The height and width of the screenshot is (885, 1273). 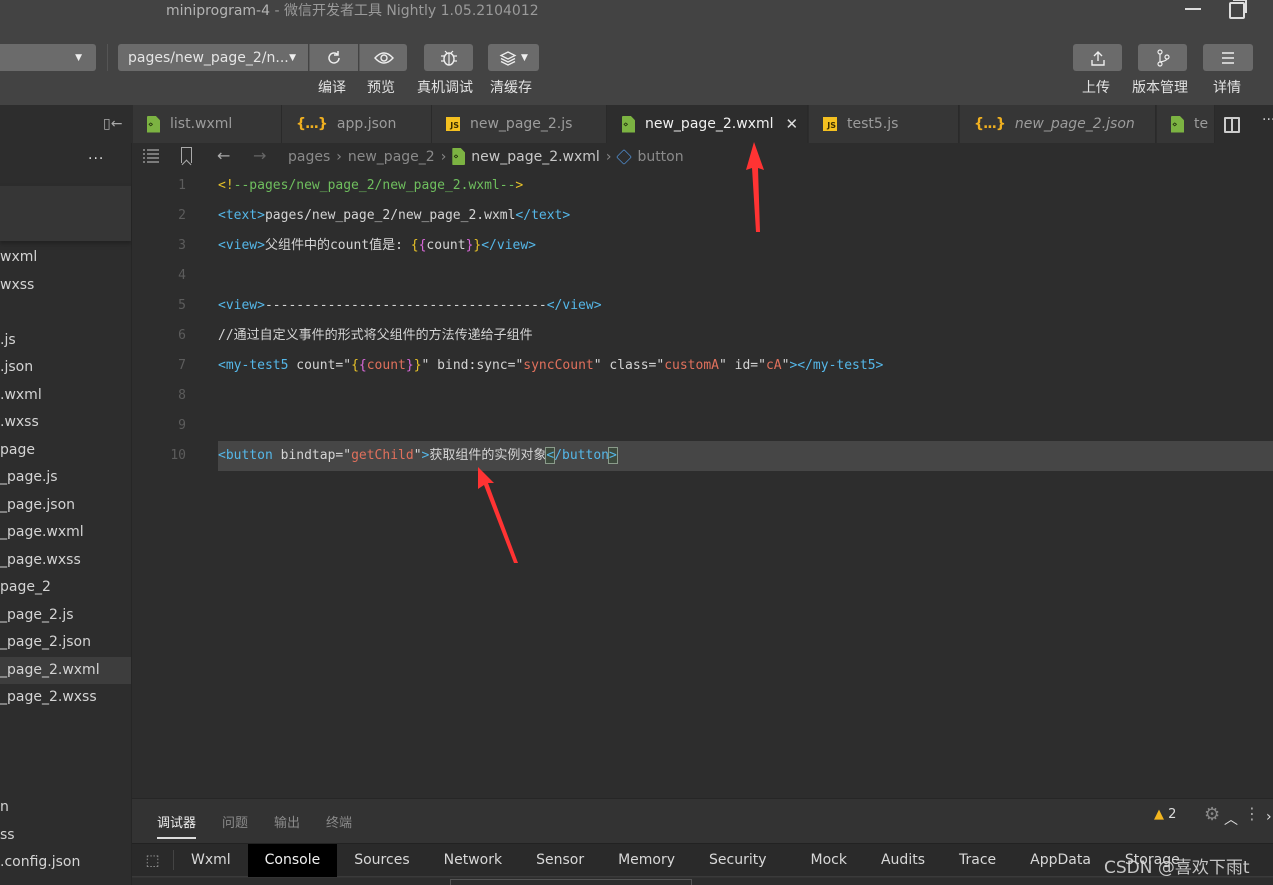 What do you see at coordinates (391, 157) in the screenshot?
I see `breadcrumb-segment: new_page_2` at bounding box center [391, 157].